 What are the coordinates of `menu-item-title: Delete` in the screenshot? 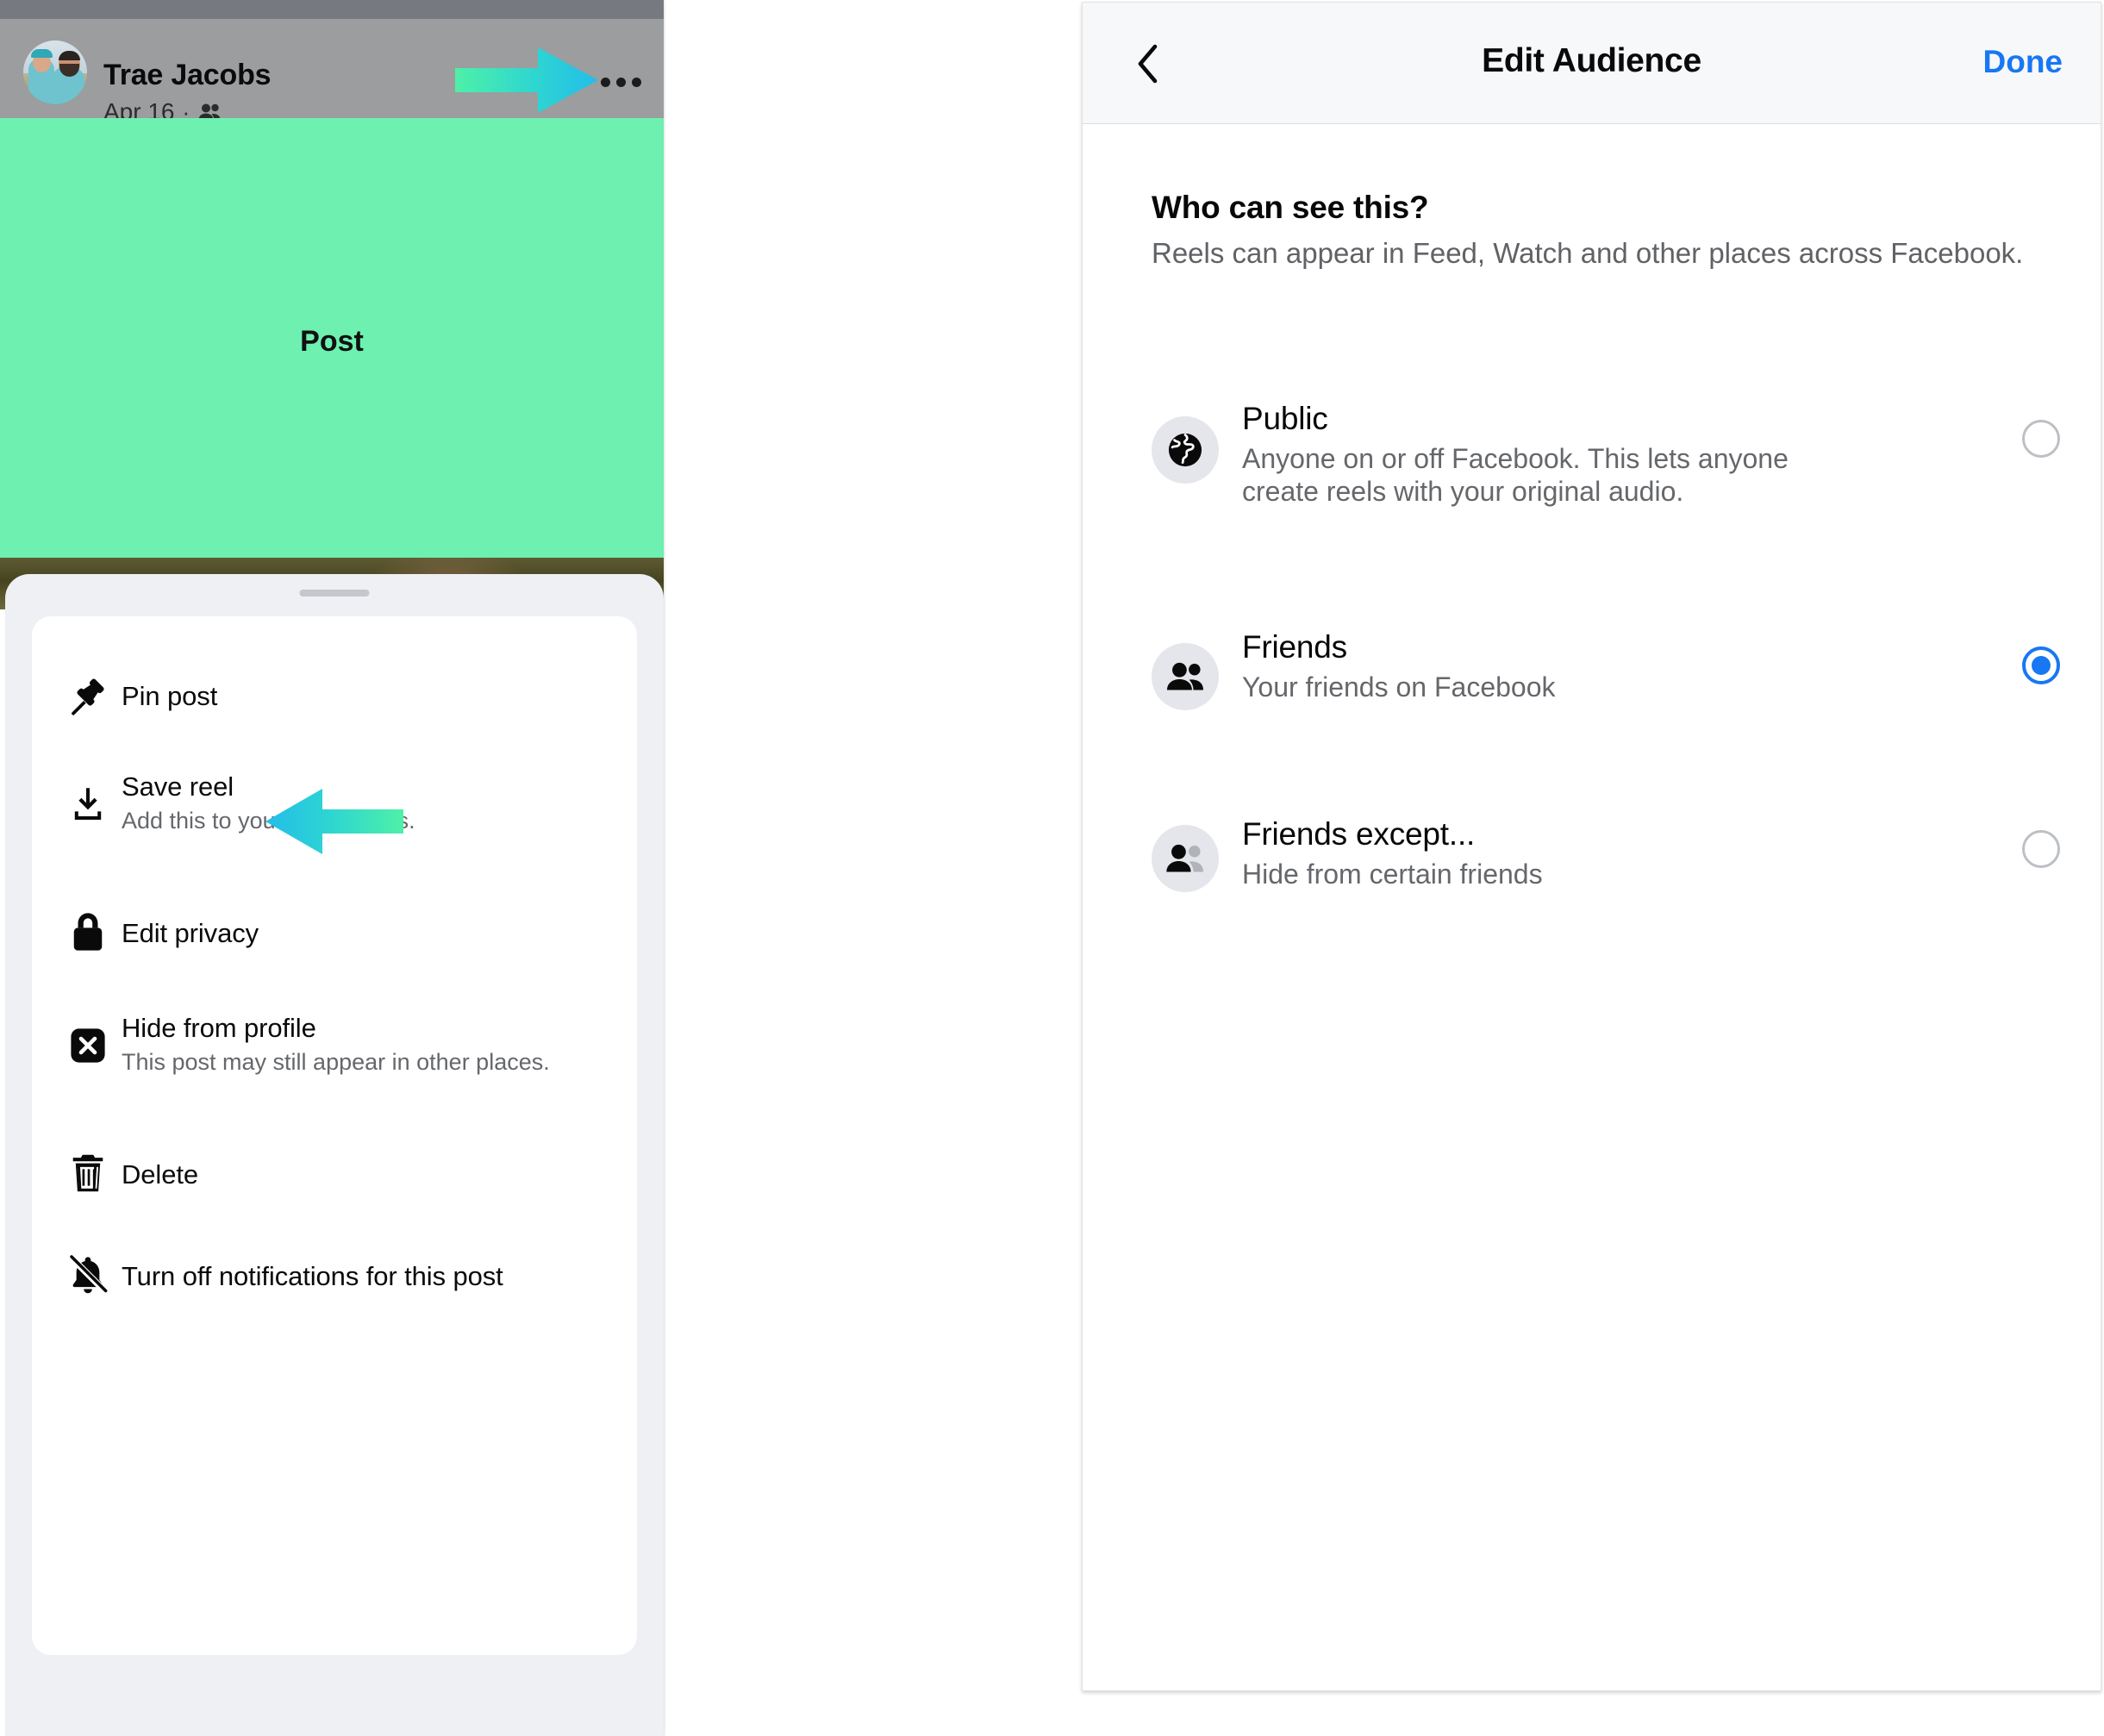 It's located at (161, 1174).